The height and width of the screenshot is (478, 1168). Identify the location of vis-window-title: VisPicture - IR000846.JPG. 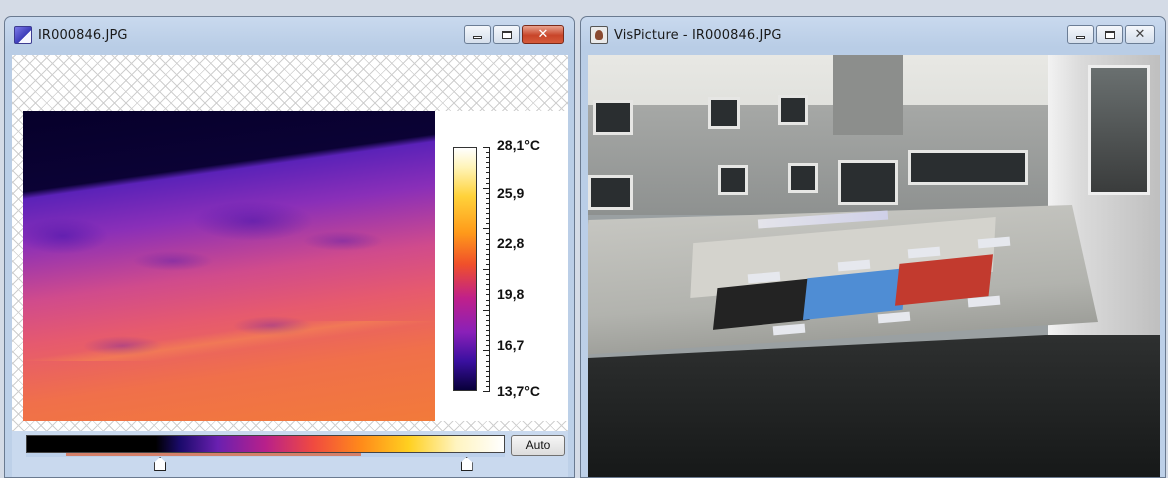
(698, 35).